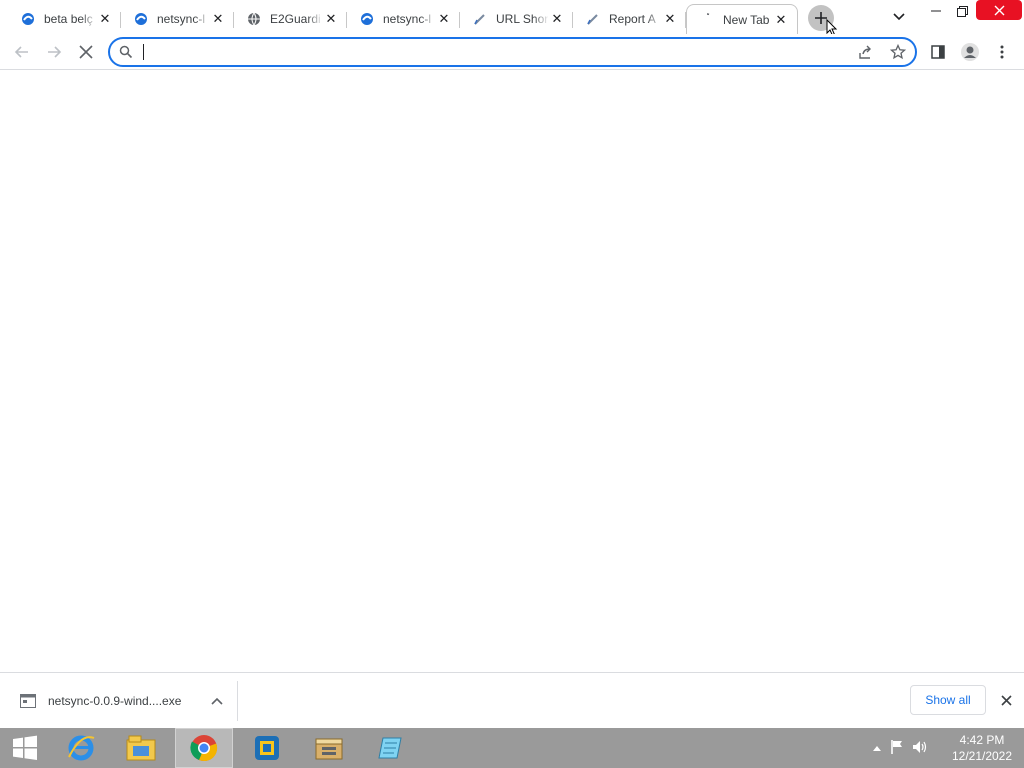  Describe the element at coordinates (746, 19) in the screenshot. I see `tab-title: New Tab` at that location.